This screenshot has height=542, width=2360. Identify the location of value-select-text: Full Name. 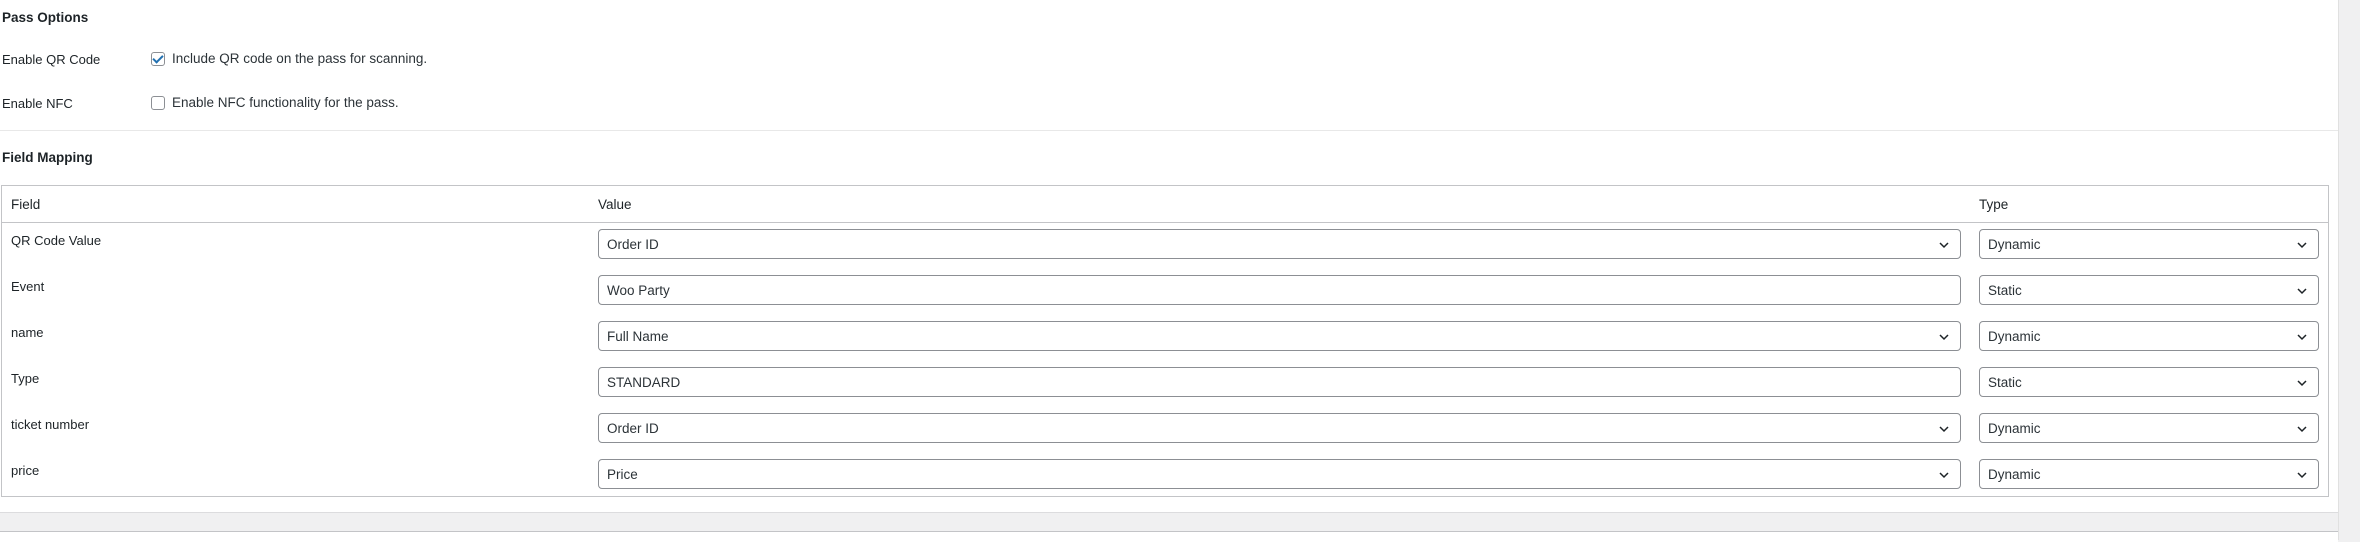
(638, 336).